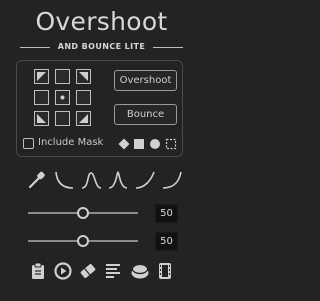 This screenshot has width=320, height=301. What do you see at coordinates (37, 180) in the screenshot?
I see `eyedropper-icon` at bounding box center [37, 180].